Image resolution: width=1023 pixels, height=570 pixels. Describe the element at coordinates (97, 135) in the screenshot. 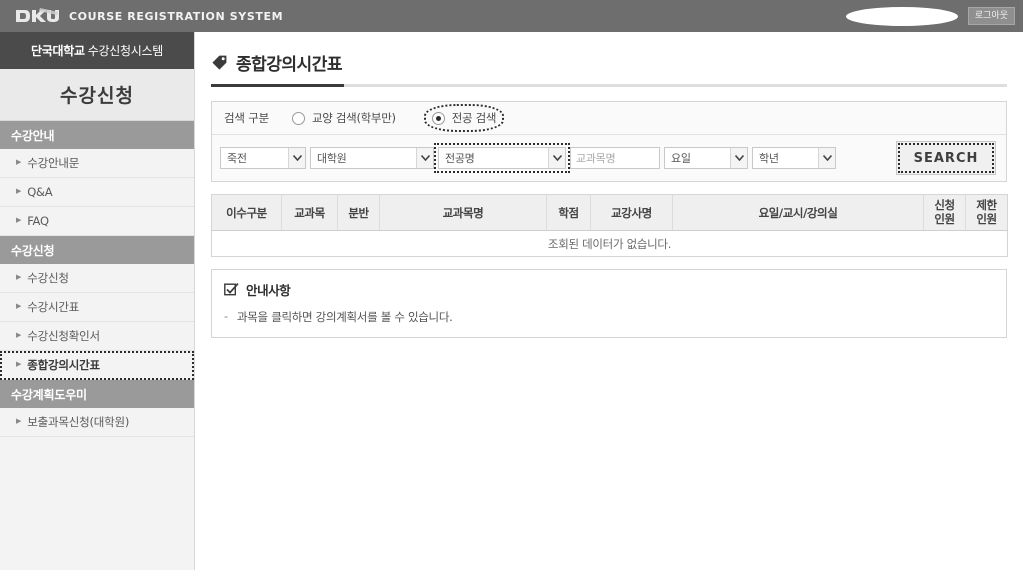

I see `sidebar-group-guide: 수강안내` at that location.